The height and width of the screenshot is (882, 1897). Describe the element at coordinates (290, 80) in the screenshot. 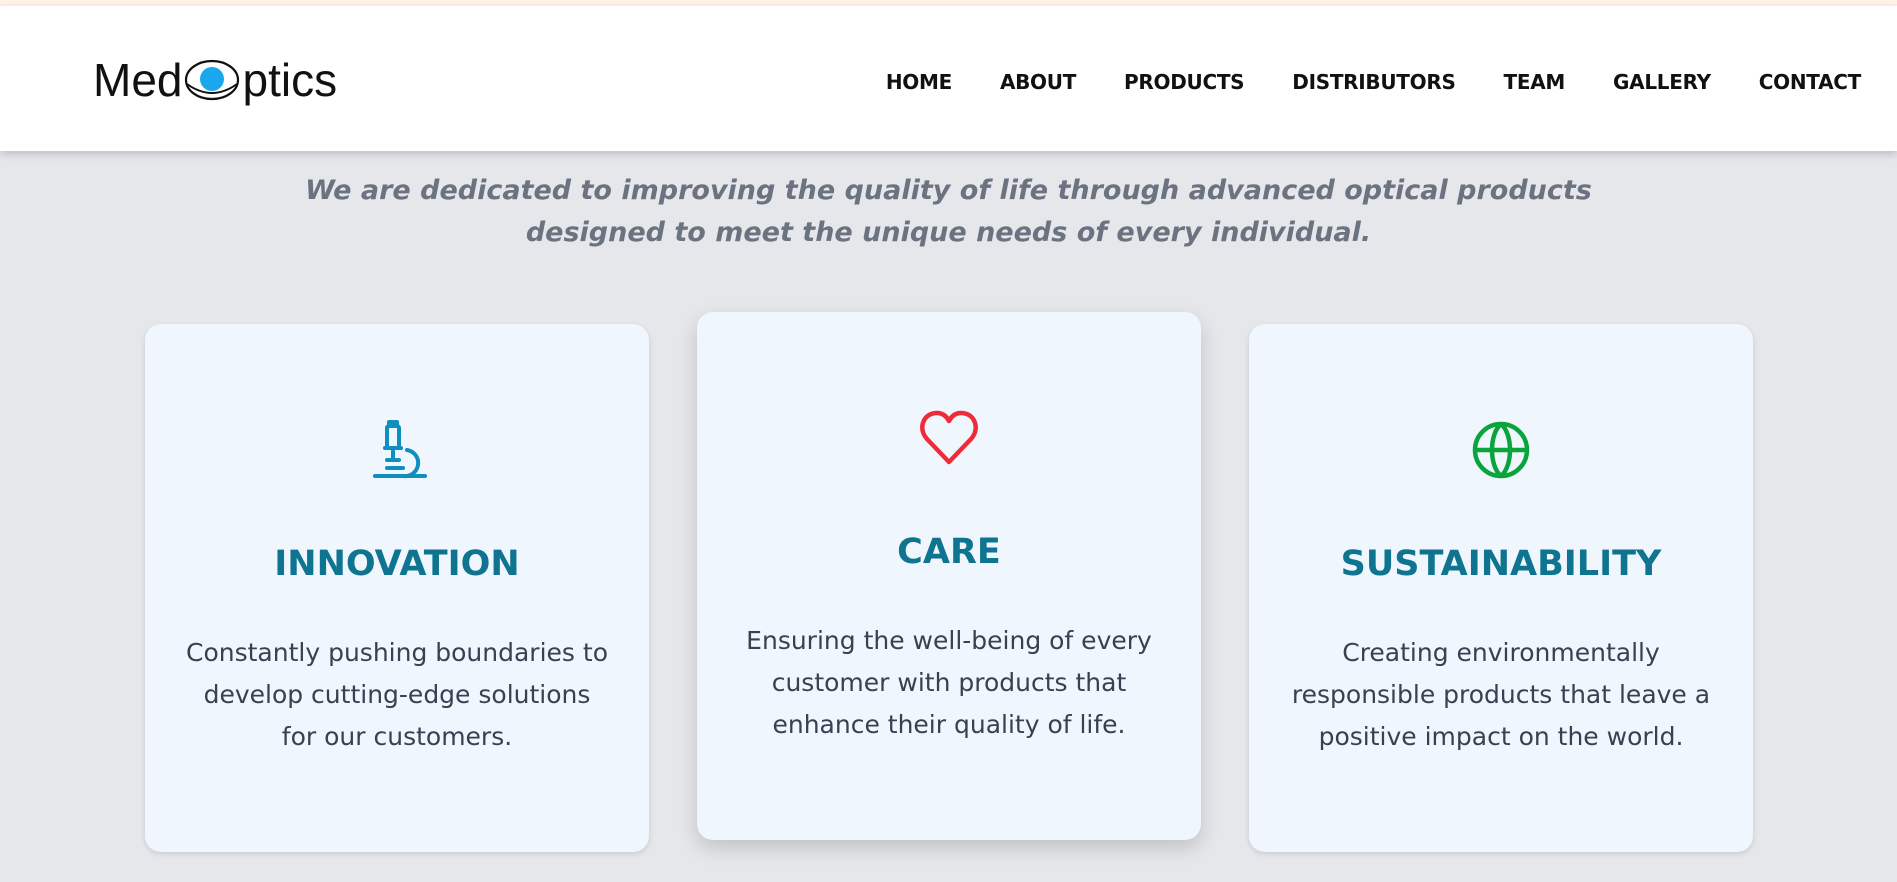

I see `logo-text-ptics: ptics` at that location.